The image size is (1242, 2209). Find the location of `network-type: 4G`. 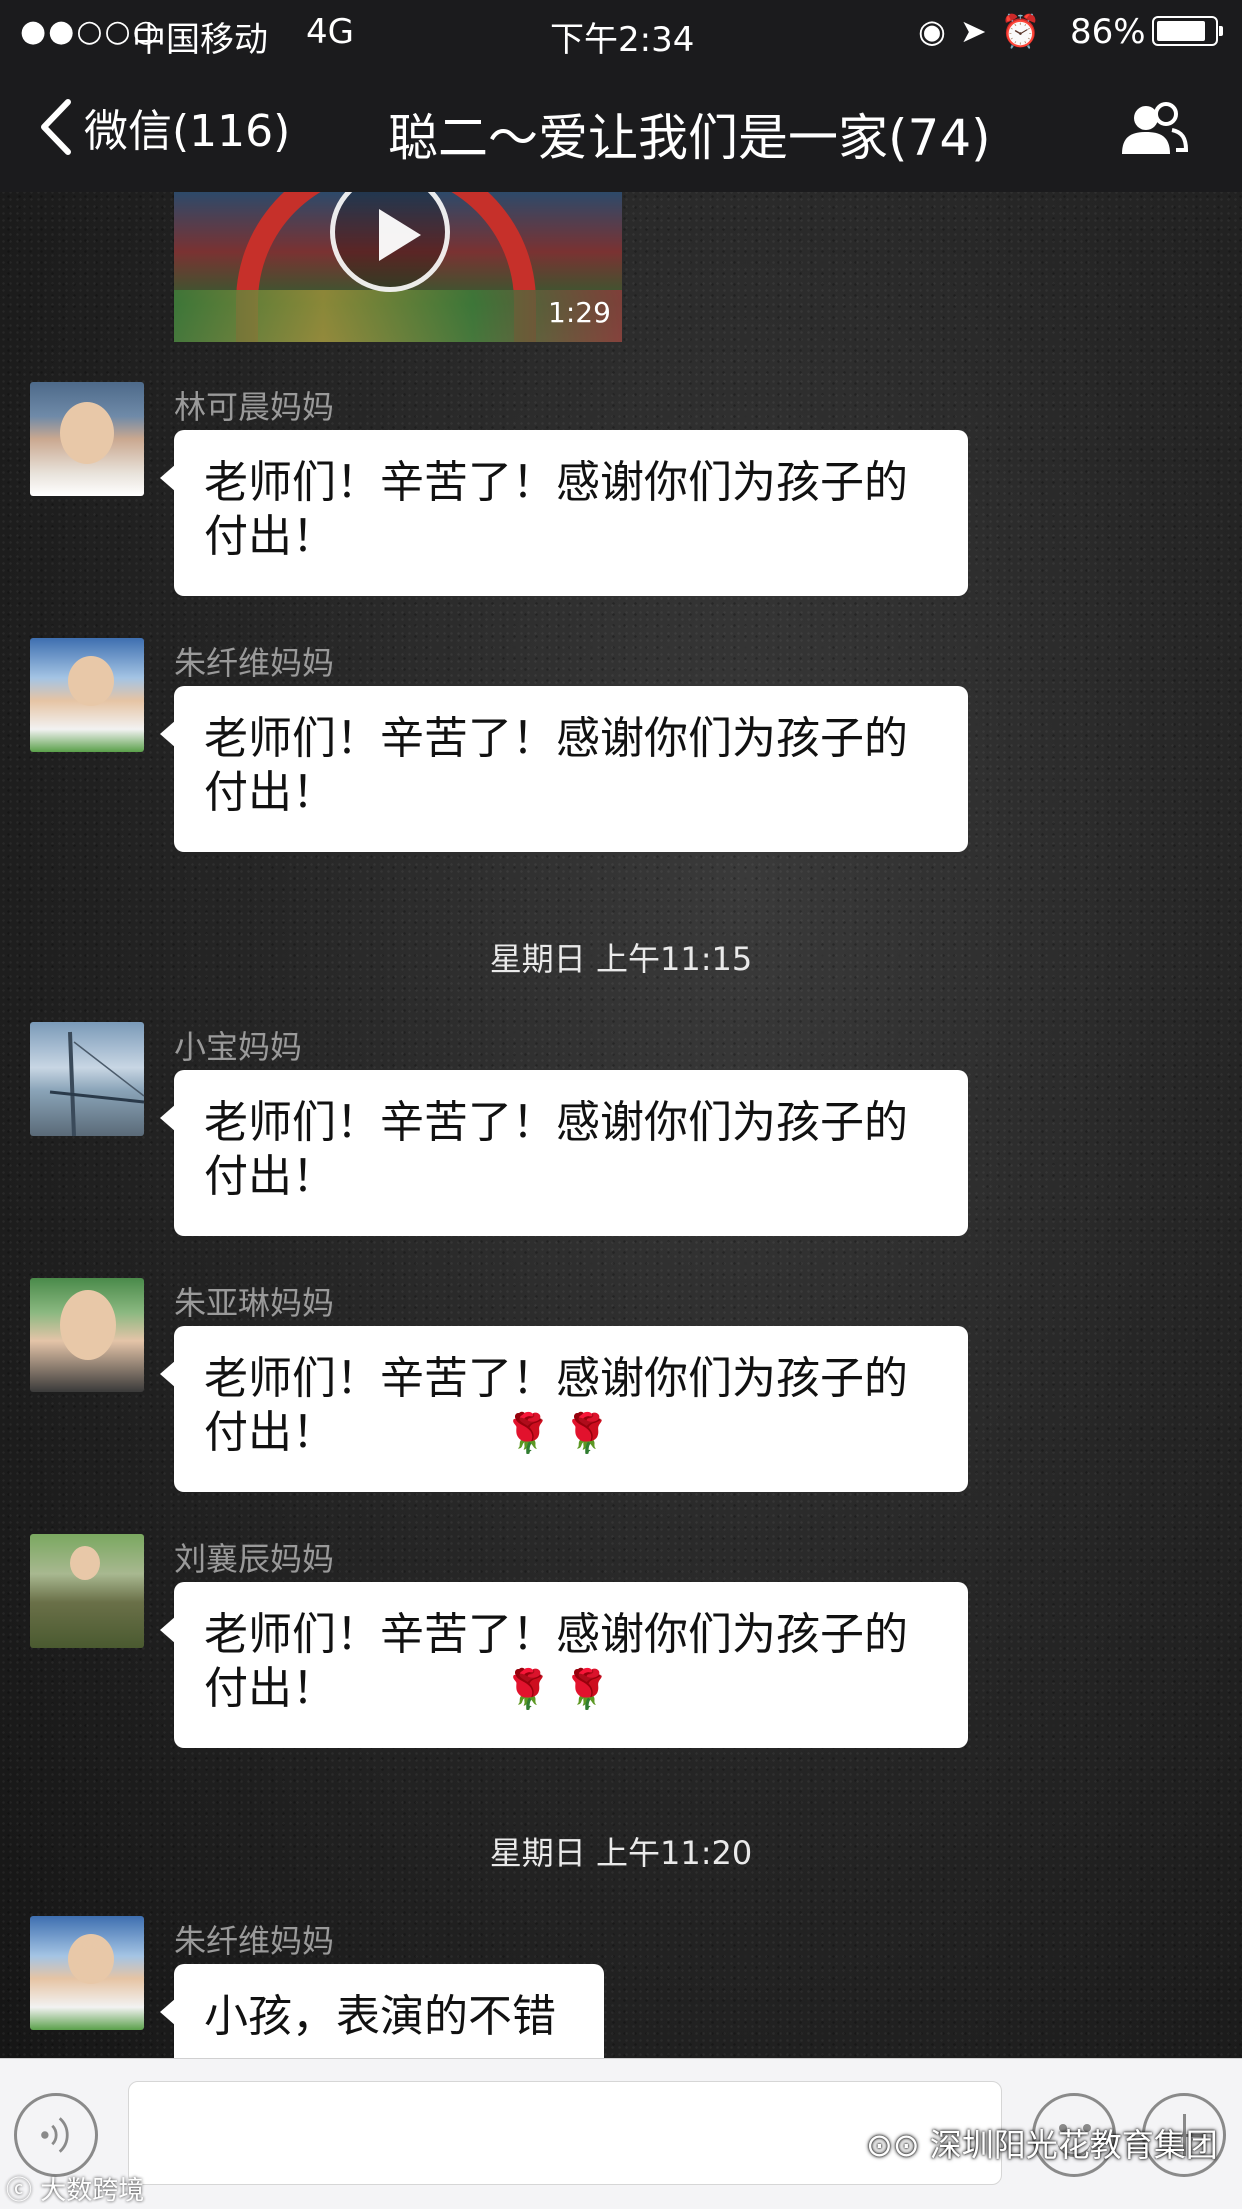

network-type: 4G is located at coordinates (330, 32).